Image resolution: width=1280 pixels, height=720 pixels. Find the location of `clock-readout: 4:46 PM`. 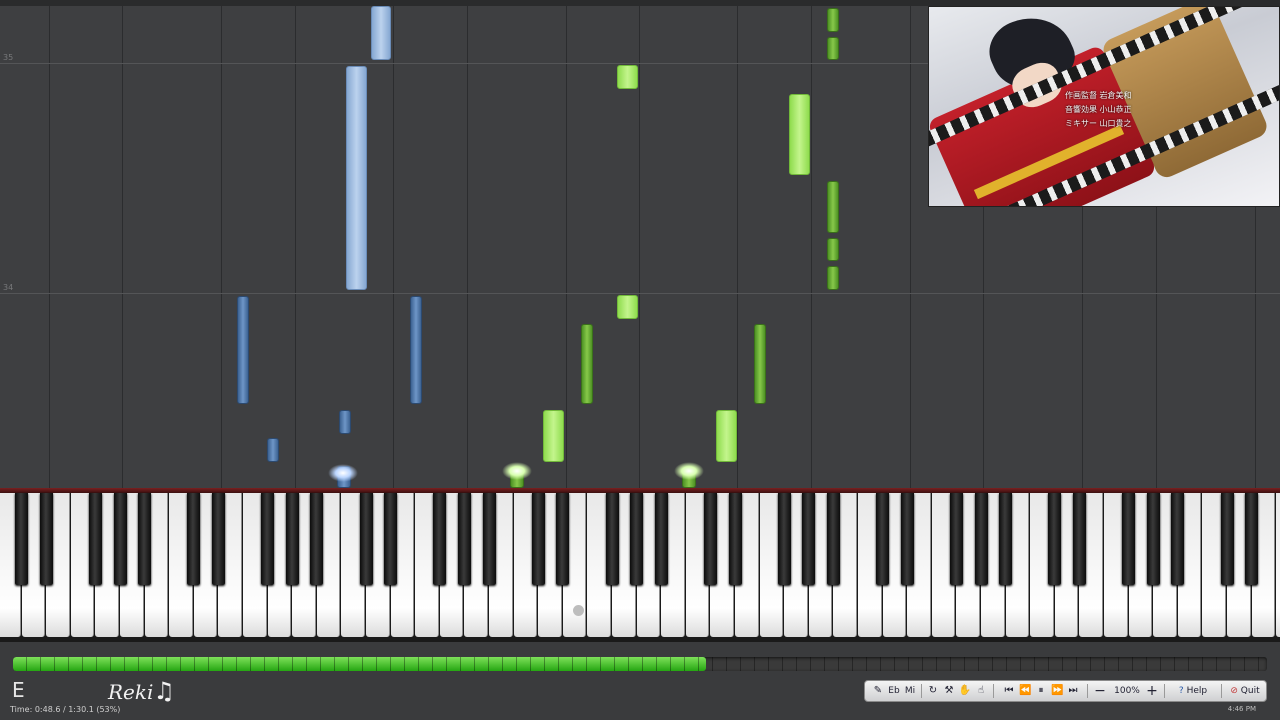

clock-readout: 4:46 PM is located at coordinates (1241, 709).